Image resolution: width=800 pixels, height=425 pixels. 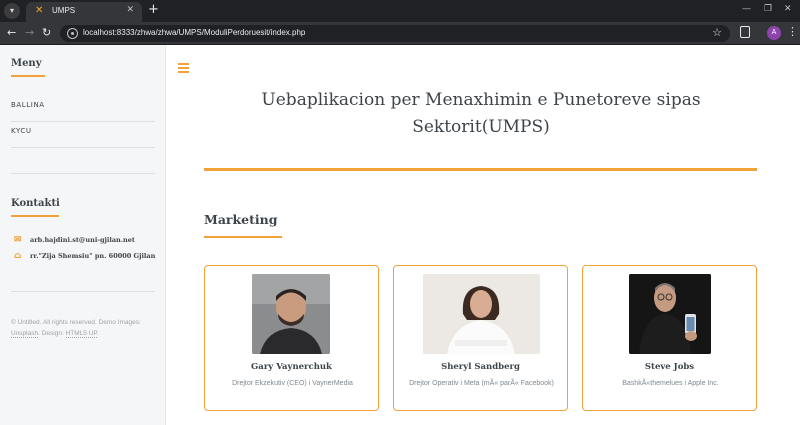 What do you see at coordinates (669, 367) in the screenshot?
I see `employee-name: Steve Jobs` at bounding box center [669, 367].